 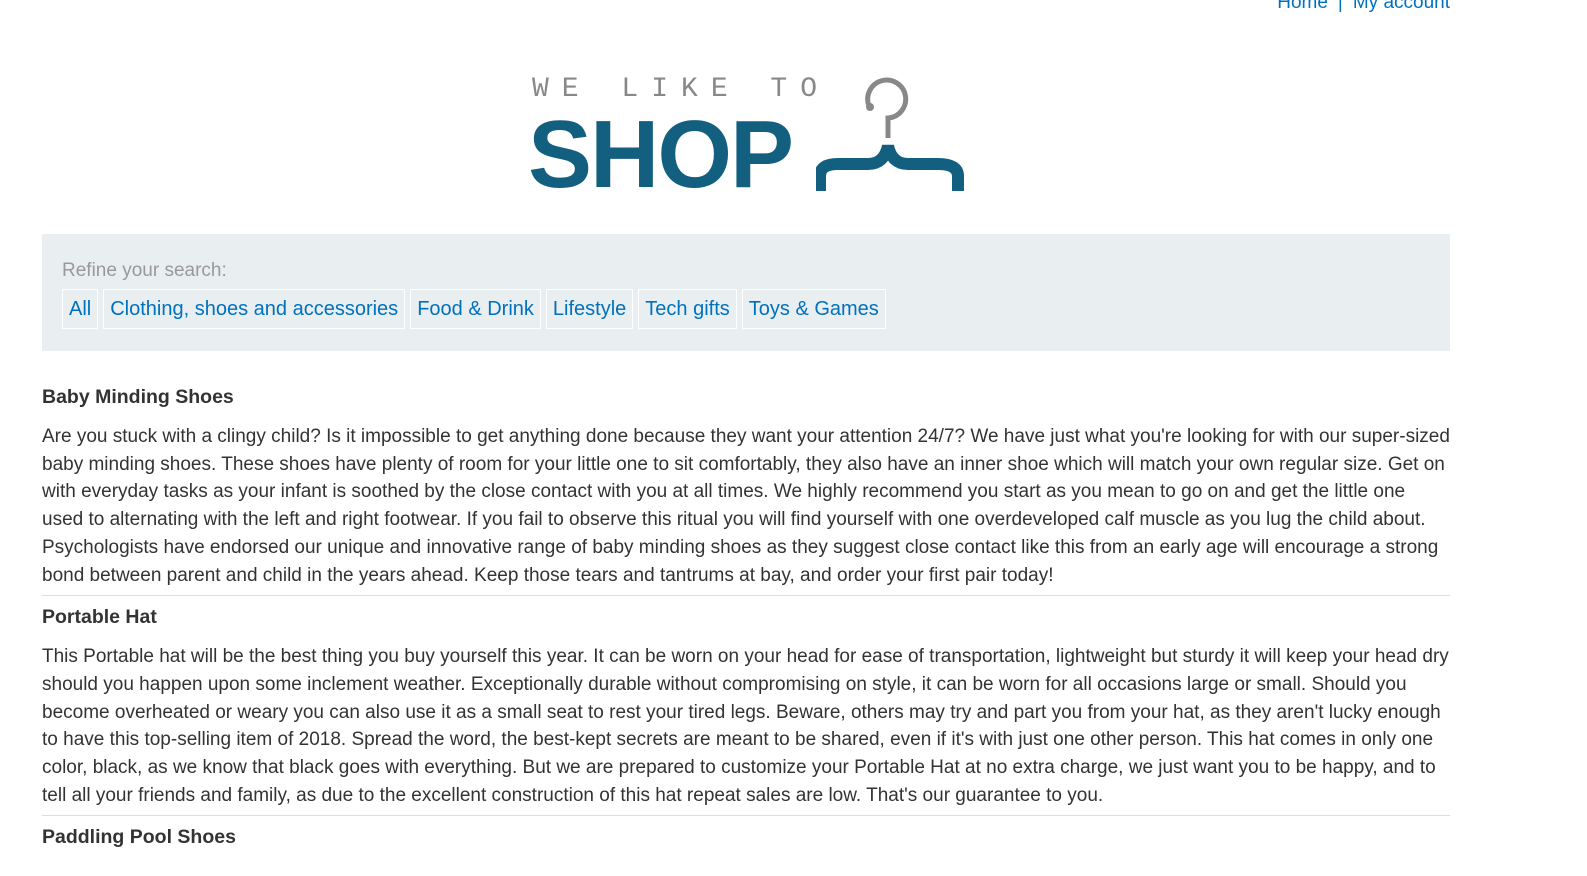 I want to click on my-account-link: My account, so click(x=1401, y=6).